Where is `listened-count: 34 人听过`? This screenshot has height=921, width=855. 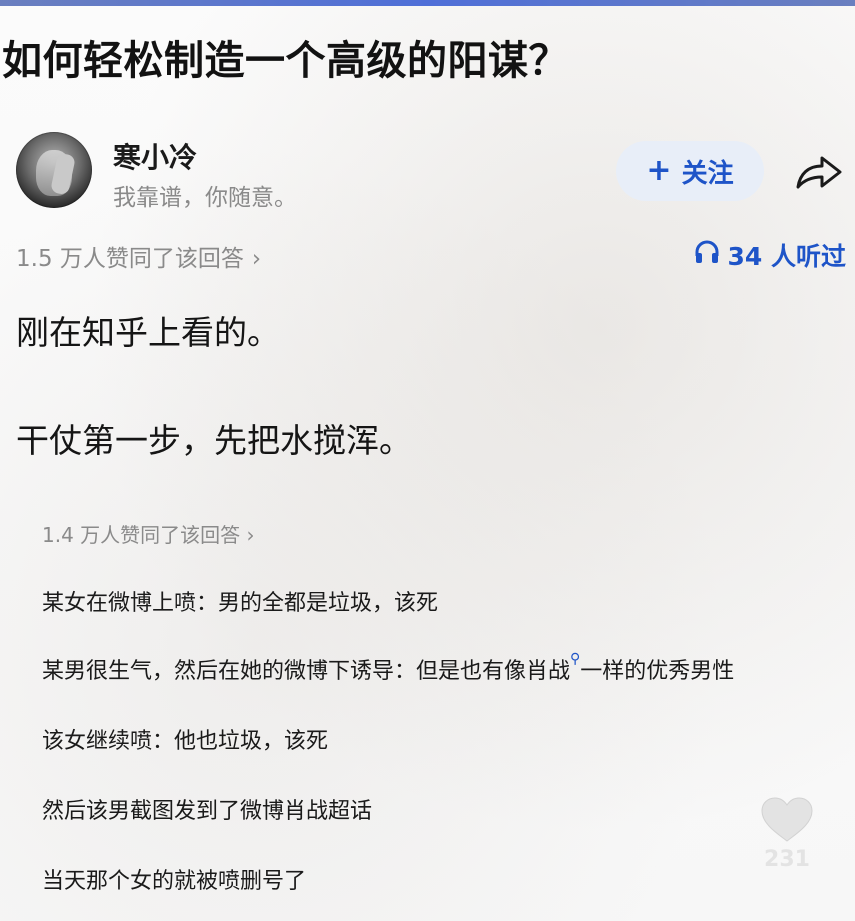 listened-count: 34 人听过 is located at coordinates (770, 255).